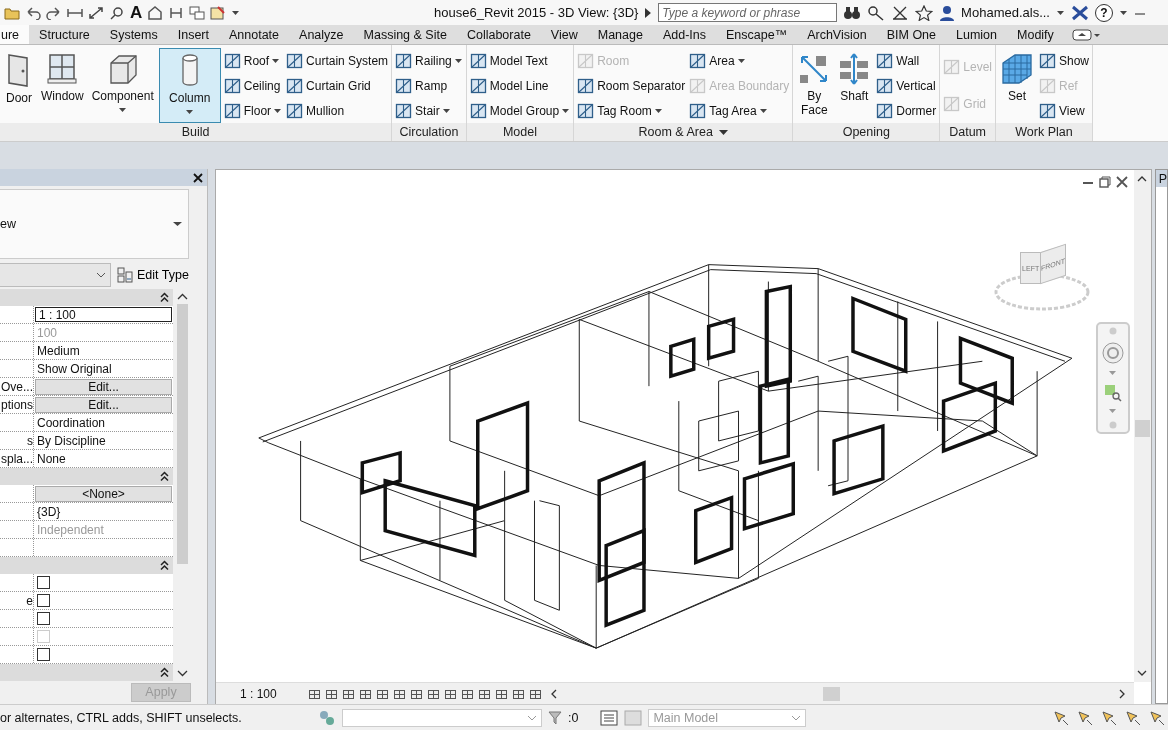 The width and height of the screenshot is (1168, 730). Describe the element at coordinates (1112, 392) in the screenshot. I see `zoom-icon` at that location.